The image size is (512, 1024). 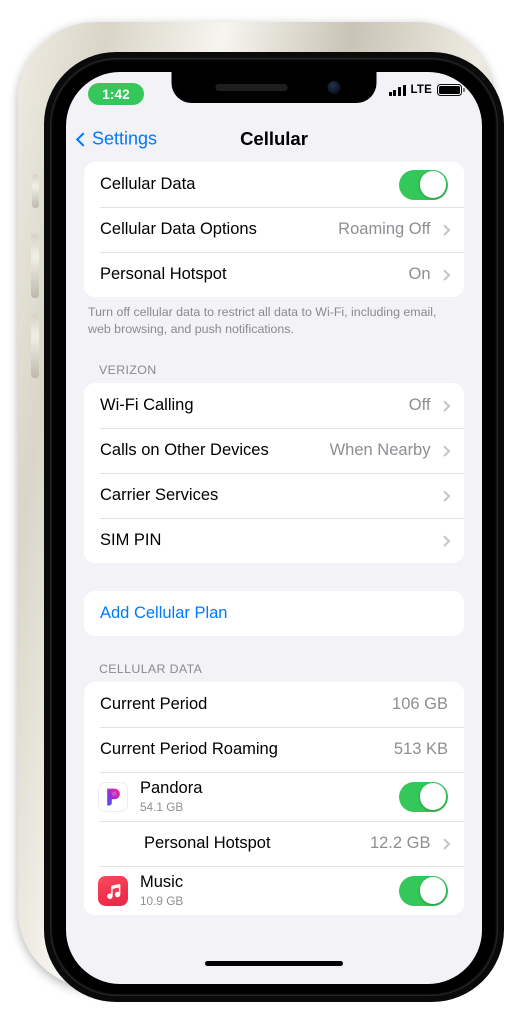 I want to click on cellular-data-section-header: CELLULAR DATA, so click(x=151, y=669).